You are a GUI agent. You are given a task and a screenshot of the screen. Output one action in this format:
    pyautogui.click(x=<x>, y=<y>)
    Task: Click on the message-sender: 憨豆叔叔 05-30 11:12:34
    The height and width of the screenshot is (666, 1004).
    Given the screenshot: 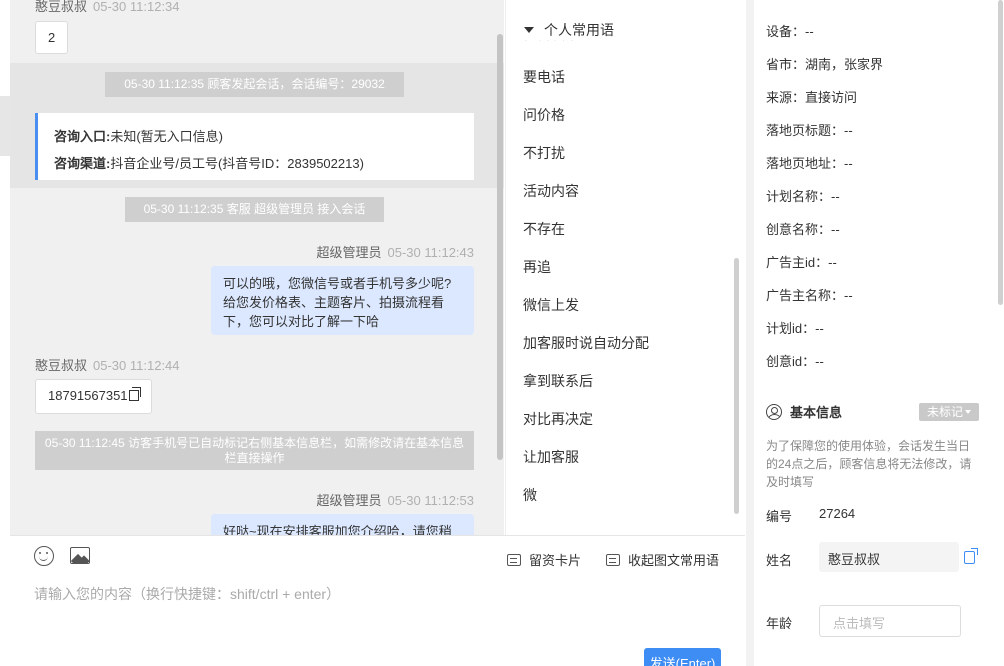 What is the action you would take?
    pyautogui.click(x=107, y=7)
    